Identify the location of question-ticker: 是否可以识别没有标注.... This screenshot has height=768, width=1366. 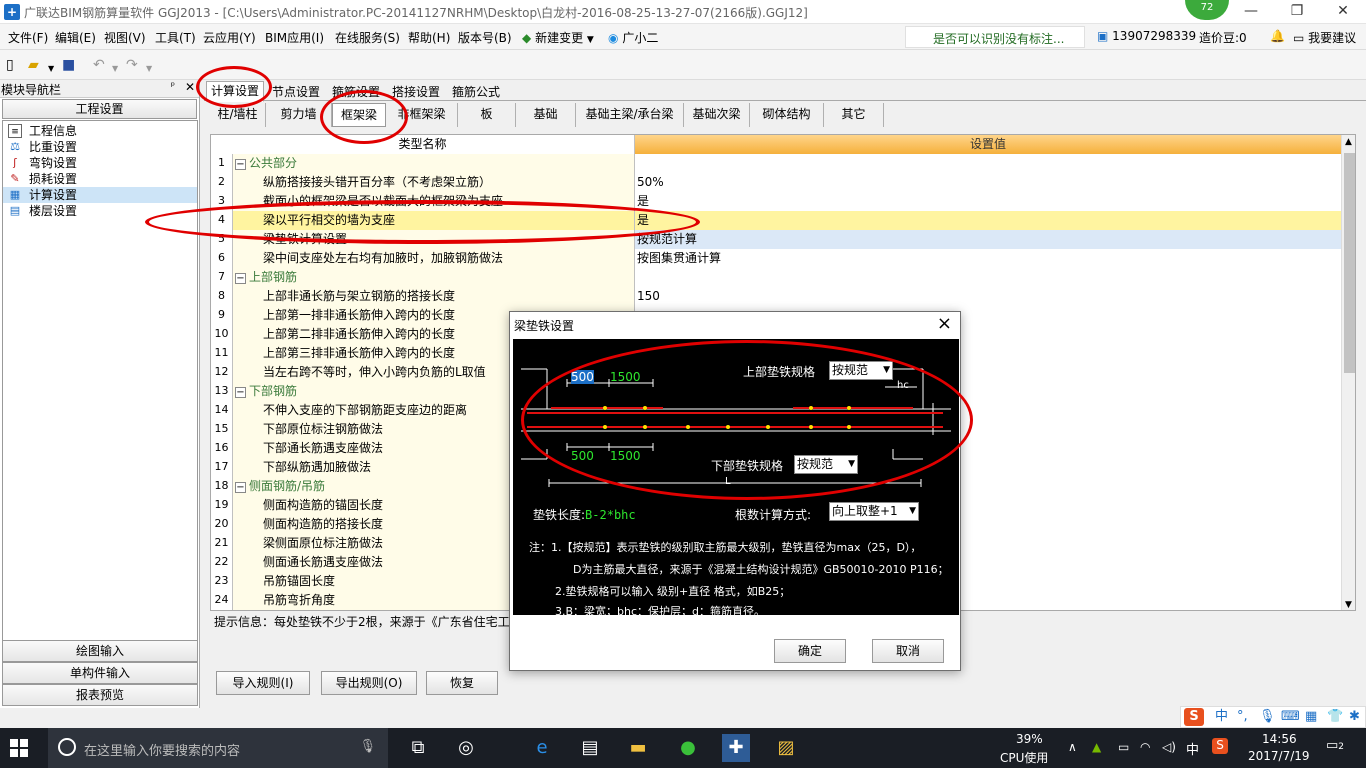
(995, 37).